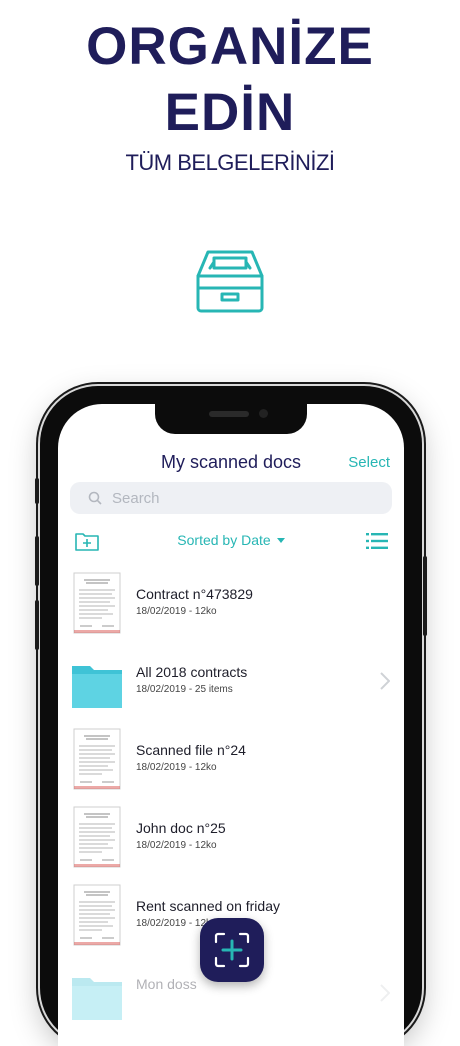 The height and width of the screenshot is (1046, 460). I want to click on list-item: Contract n°473829 18/02/2019 - 12ko, so click(231, 603).